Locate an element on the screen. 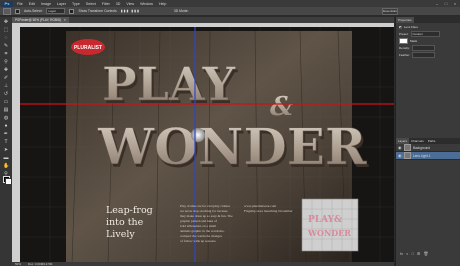  mask-swatch is located at coordinates (403, 40).